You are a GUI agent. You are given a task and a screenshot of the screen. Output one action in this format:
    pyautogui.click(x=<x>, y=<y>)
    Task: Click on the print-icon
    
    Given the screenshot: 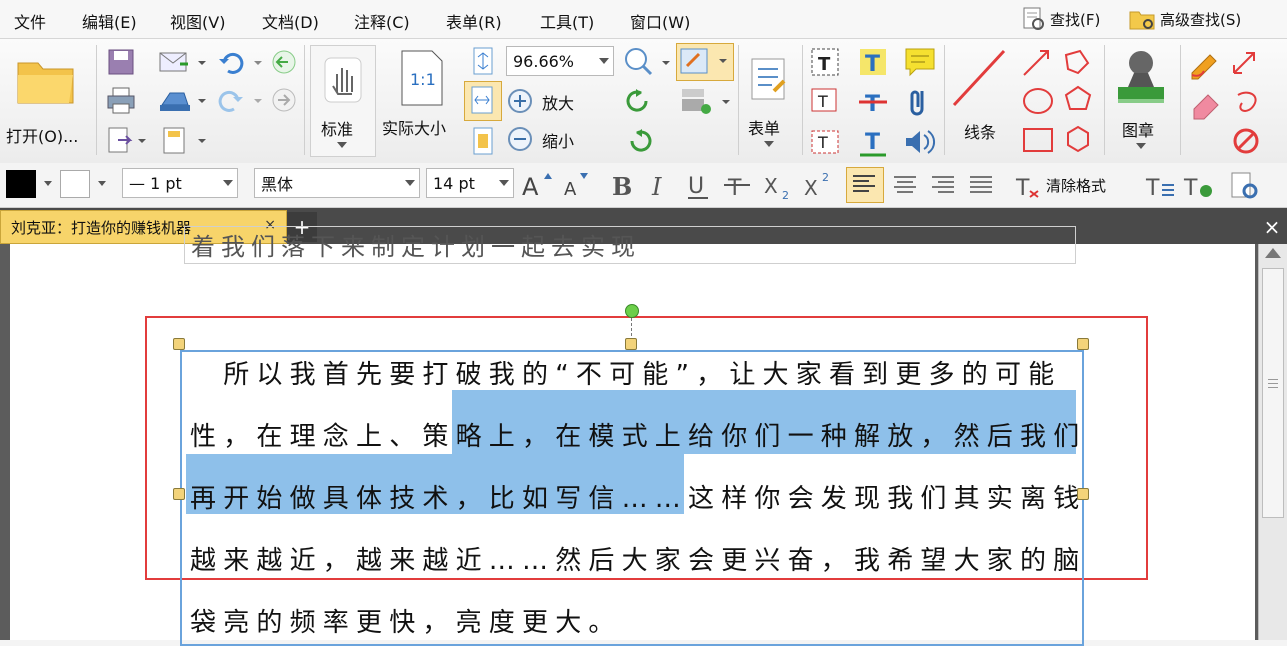 What is the action you would take?
    pyautogui.click(x=121, y=100)
    